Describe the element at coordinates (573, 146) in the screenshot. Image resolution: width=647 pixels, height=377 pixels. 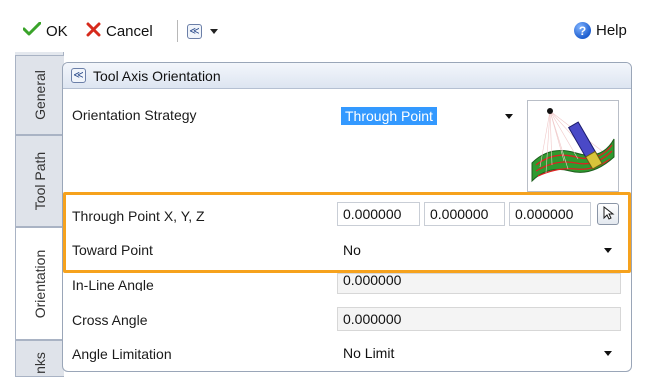
I see `tool-axis-preview-image` at that location.